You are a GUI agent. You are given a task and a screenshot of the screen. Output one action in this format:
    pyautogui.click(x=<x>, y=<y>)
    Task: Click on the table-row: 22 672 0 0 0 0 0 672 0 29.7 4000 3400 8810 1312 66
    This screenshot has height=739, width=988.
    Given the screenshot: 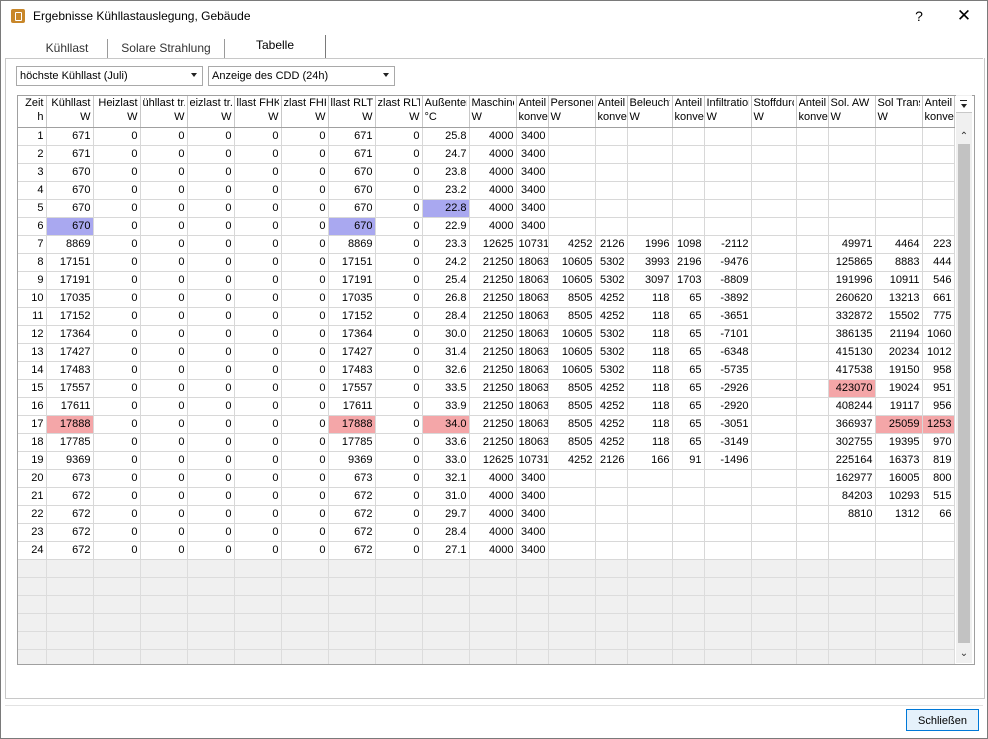 What is the action you would take?
    pyautogui.click(x=486, y=514)
    